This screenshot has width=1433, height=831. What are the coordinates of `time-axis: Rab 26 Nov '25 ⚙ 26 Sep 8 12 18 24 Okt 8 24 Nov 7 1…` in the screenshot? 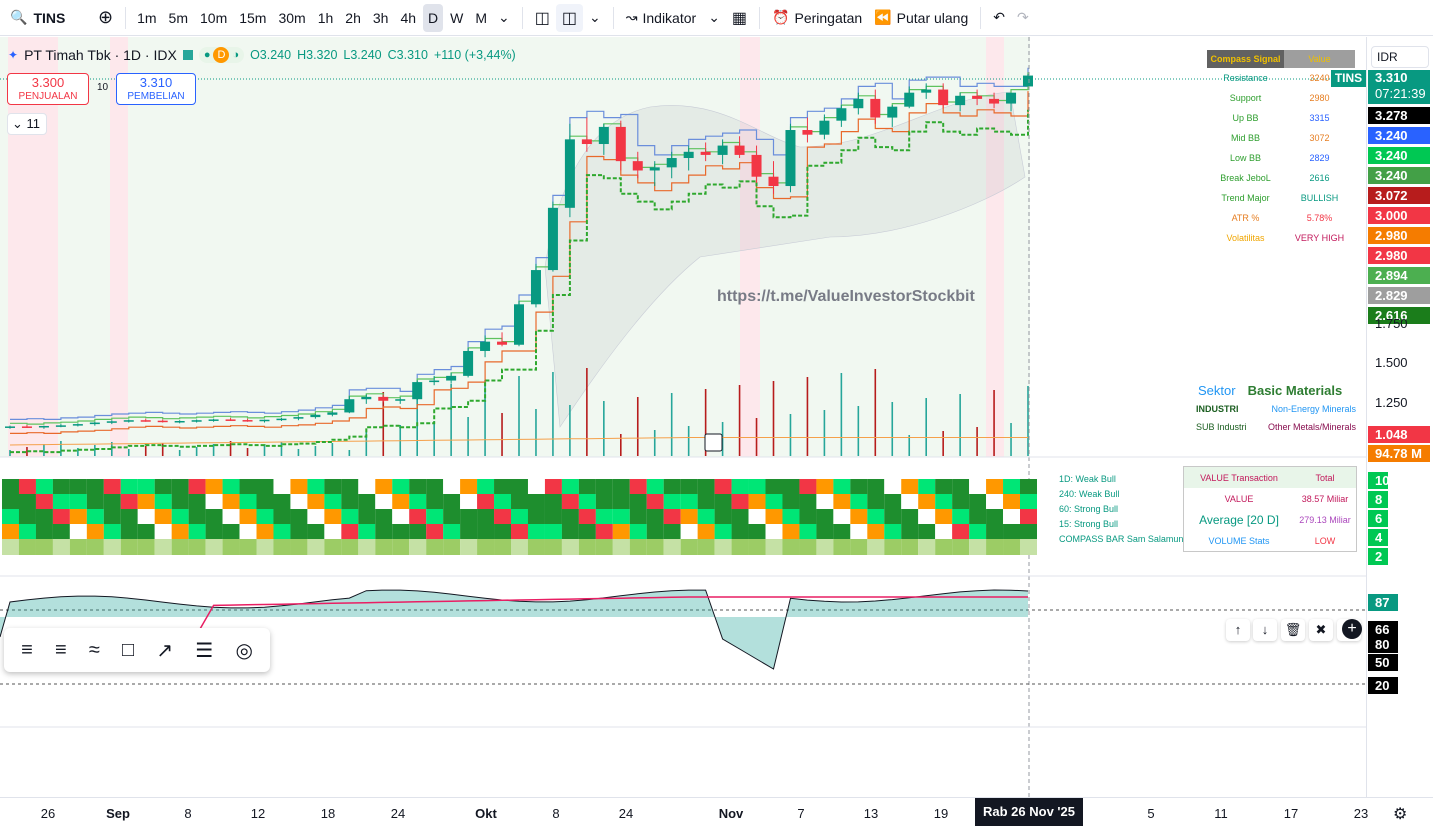 It's located at (716, 814).